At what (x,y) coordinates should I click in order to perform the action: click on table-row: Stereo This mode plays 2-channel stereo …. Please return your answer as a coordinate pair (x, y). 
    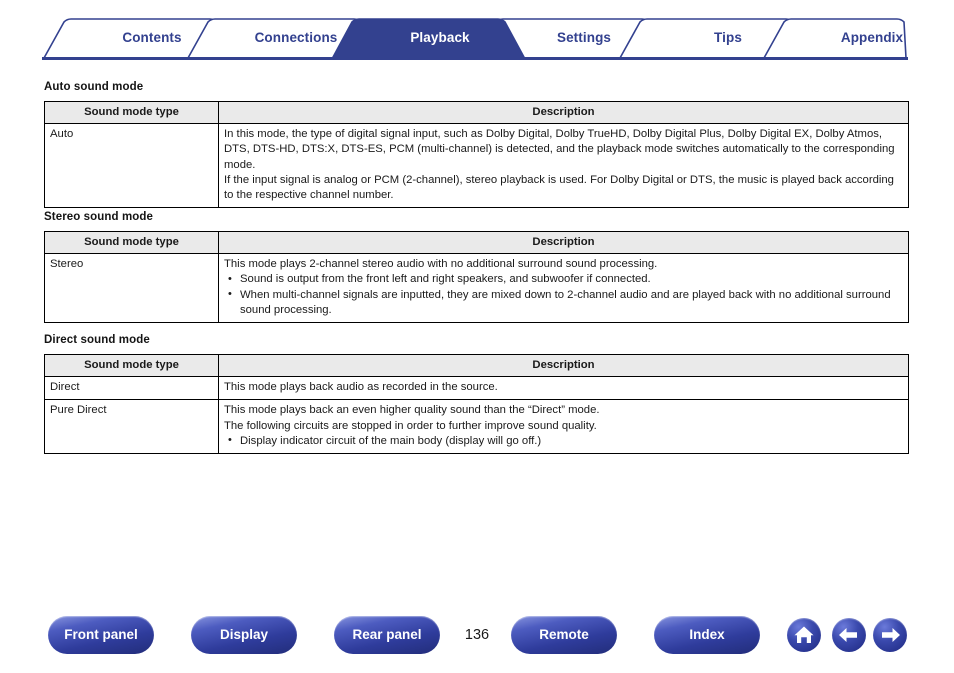
    Looking at the image, I should click on (476, 288).